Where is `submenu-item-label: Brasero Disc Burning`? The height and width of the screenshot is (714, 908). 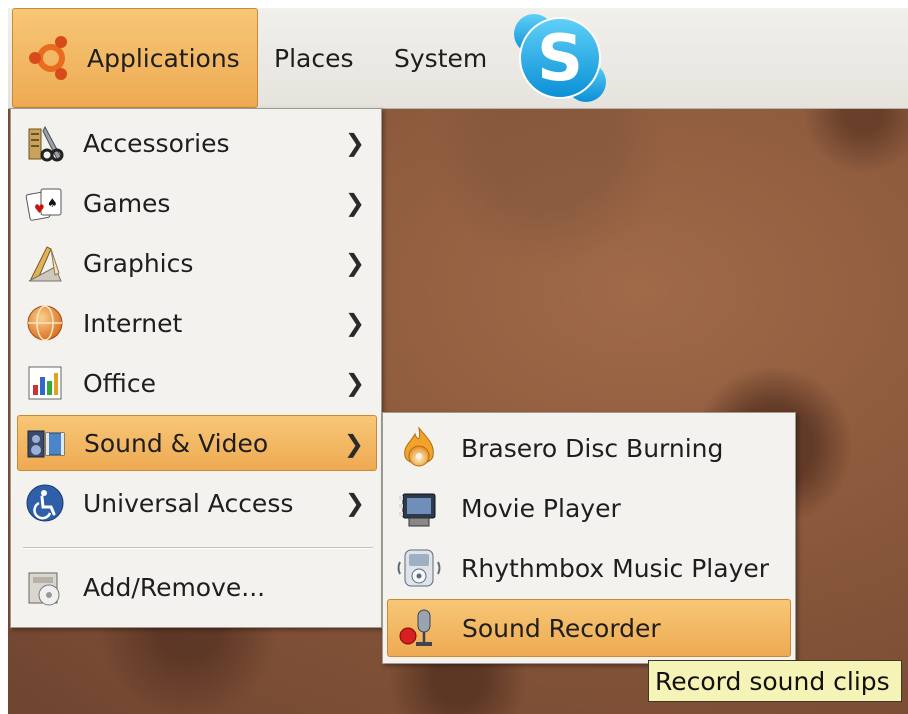
submenu-item-label: Brasero Disc Burning is located at coordinates (592, 448).